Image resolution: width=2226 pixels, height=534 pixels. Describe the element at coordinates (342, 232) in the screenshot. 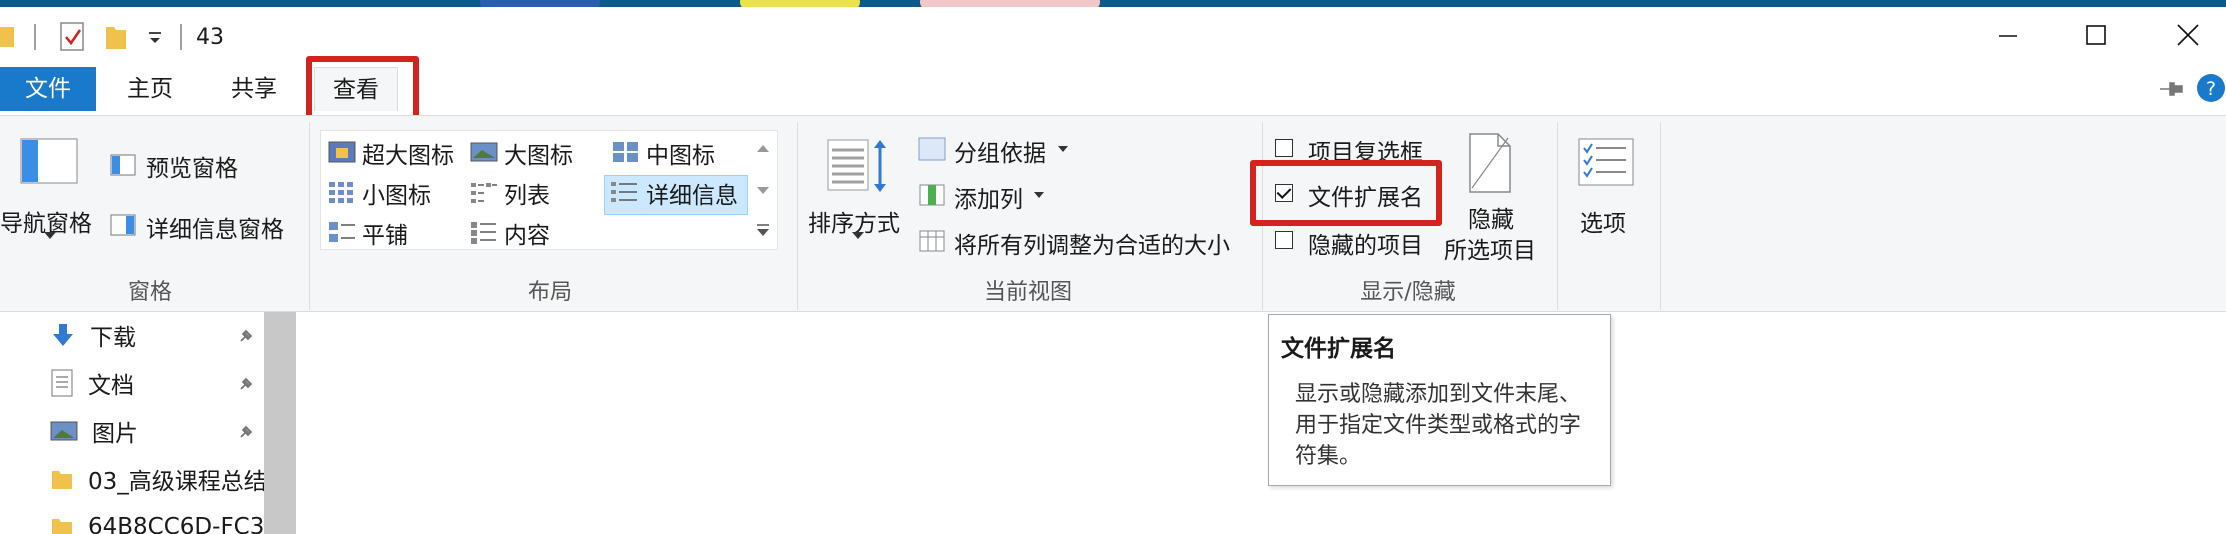

I see `tiles-view-icon` at that location.